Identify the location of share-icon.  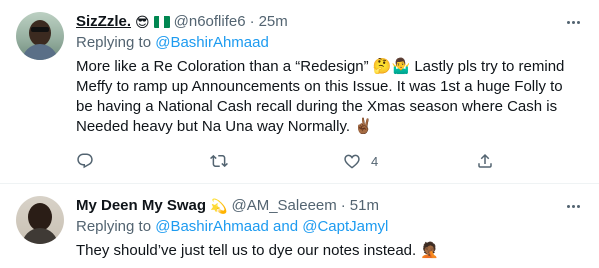
(485, 160).